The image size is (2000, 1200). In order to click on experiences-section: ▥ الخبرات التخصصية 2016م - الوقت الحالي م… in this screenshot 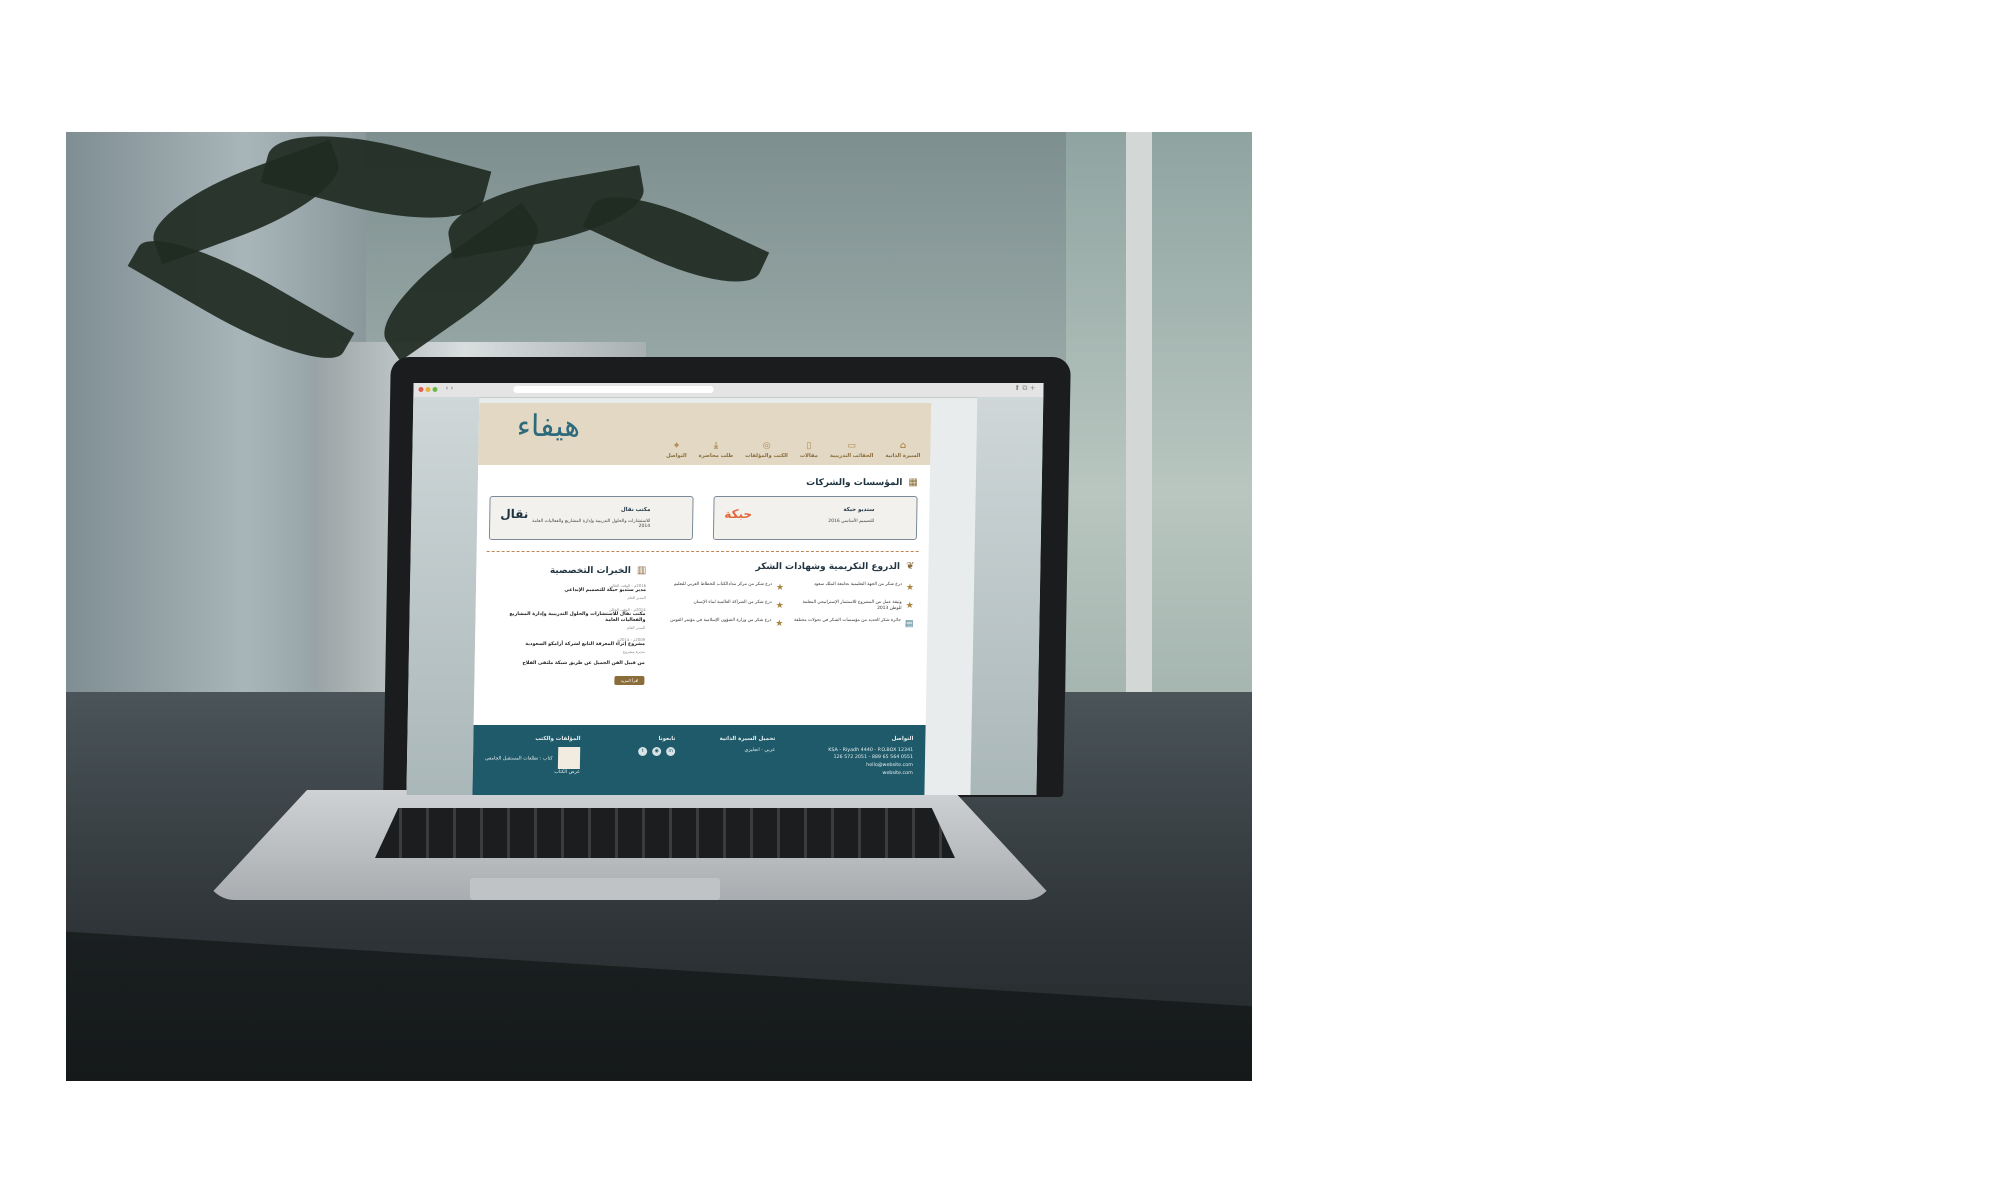, I will do `click(570, 625)`.